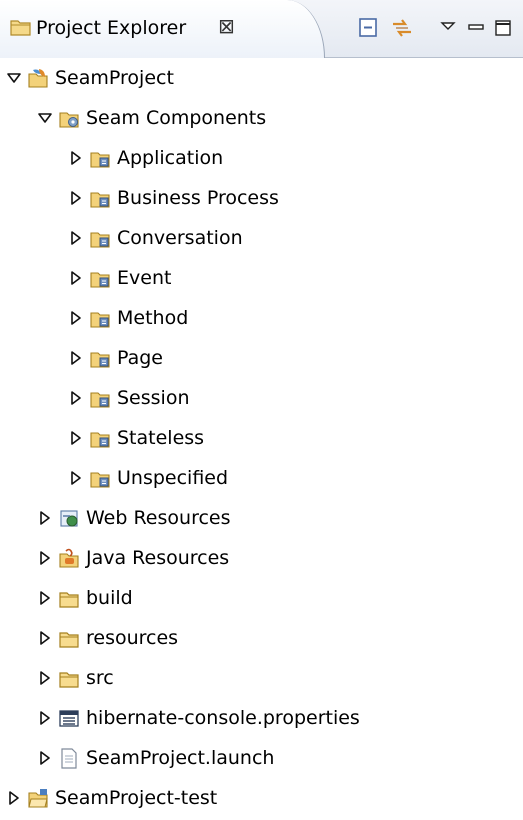  I want to click on tree-item-label: src, so click(100, 678).